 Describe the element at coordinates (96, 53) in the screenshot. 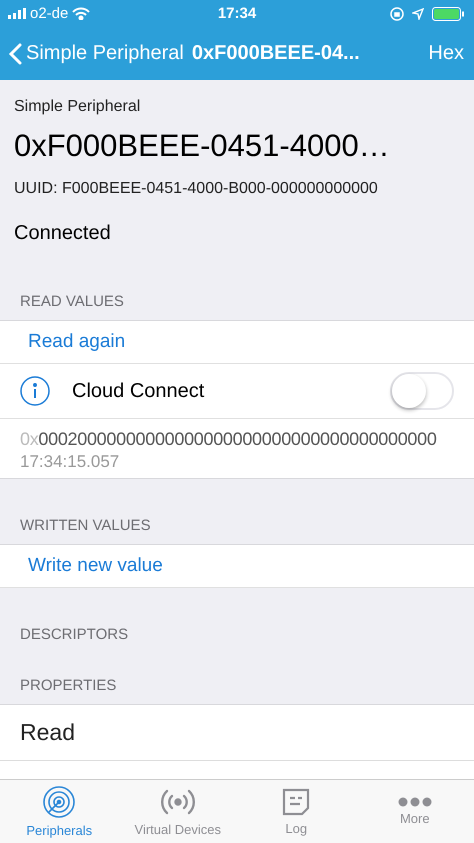

I see `back-button: Simple Peripheral` at that location.